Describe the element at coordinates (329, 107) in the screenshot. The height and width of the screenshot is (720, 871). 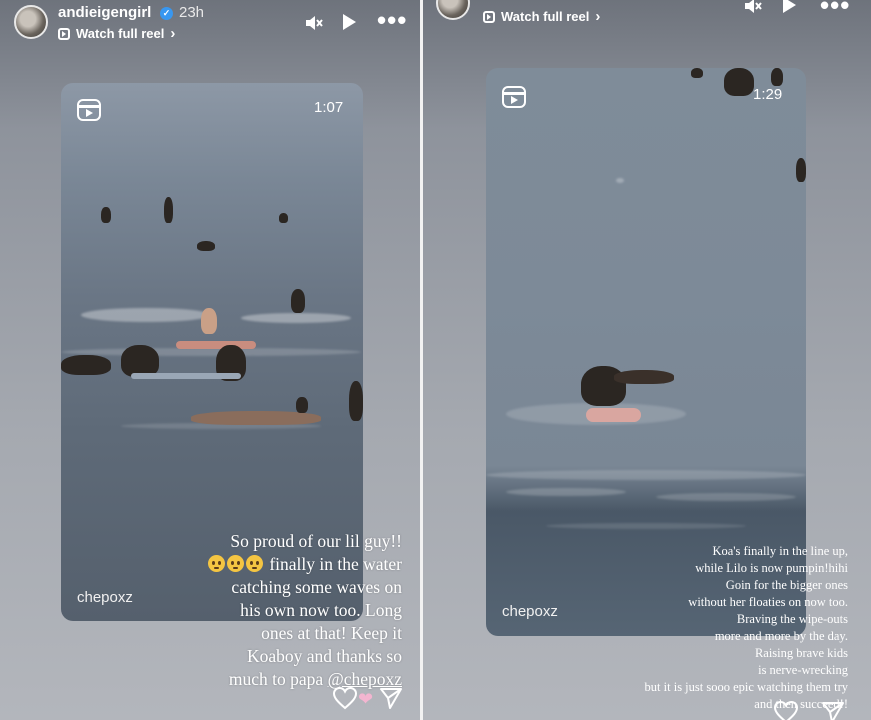
I see `video-duration: 1:07` at that location.